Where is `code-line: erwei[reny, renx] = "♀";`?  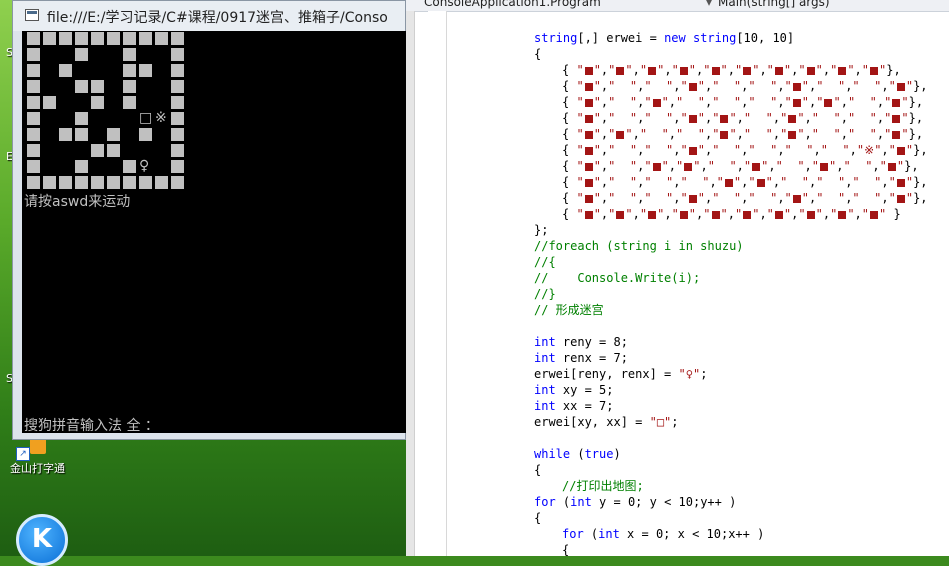 code-line: erwei[reny, renx] = "♀"; is located at coordinates (620, 374).